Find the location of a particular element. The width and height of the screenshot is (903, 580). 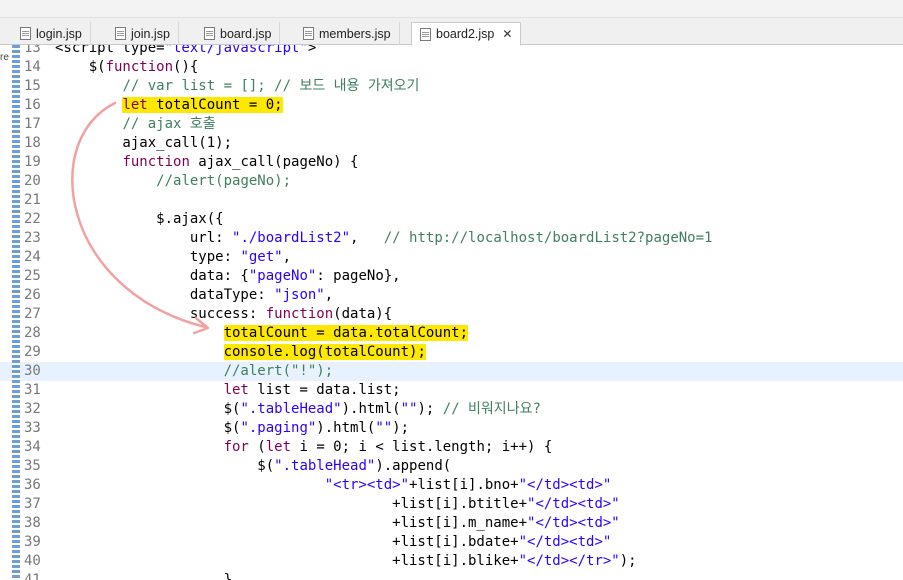

line-number: 31 is located at coordinates (32, 390).